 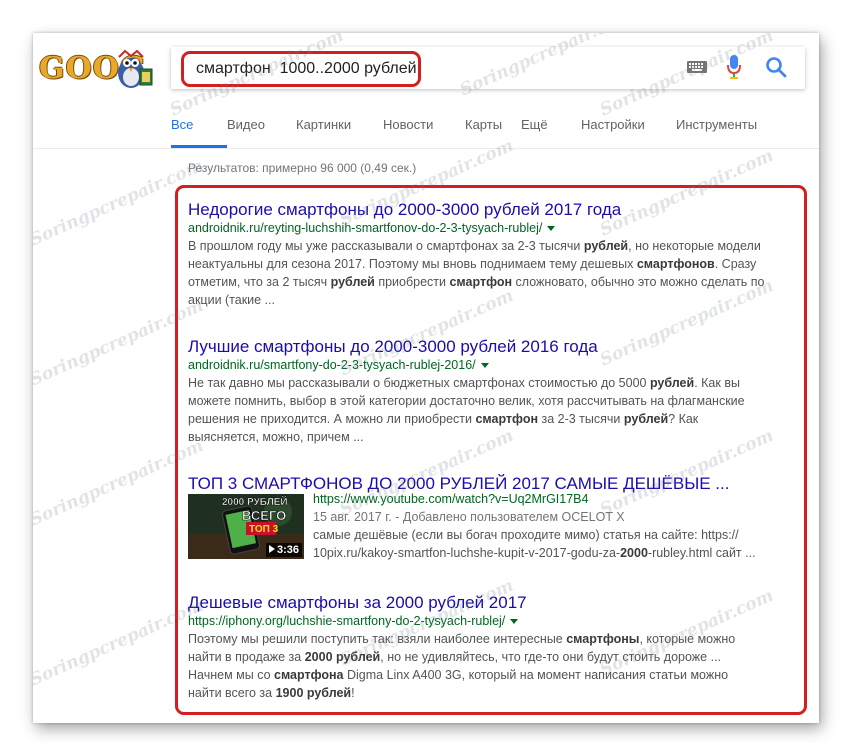 I want to click on play-icon, so click(x=271, y=549).